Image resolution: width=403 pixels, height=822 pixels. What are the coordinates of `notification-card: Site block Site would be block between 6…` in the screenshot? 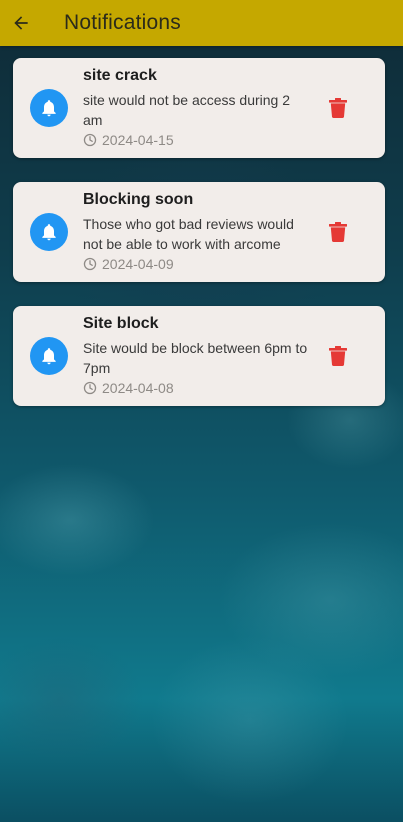 It's located at (199, 356).